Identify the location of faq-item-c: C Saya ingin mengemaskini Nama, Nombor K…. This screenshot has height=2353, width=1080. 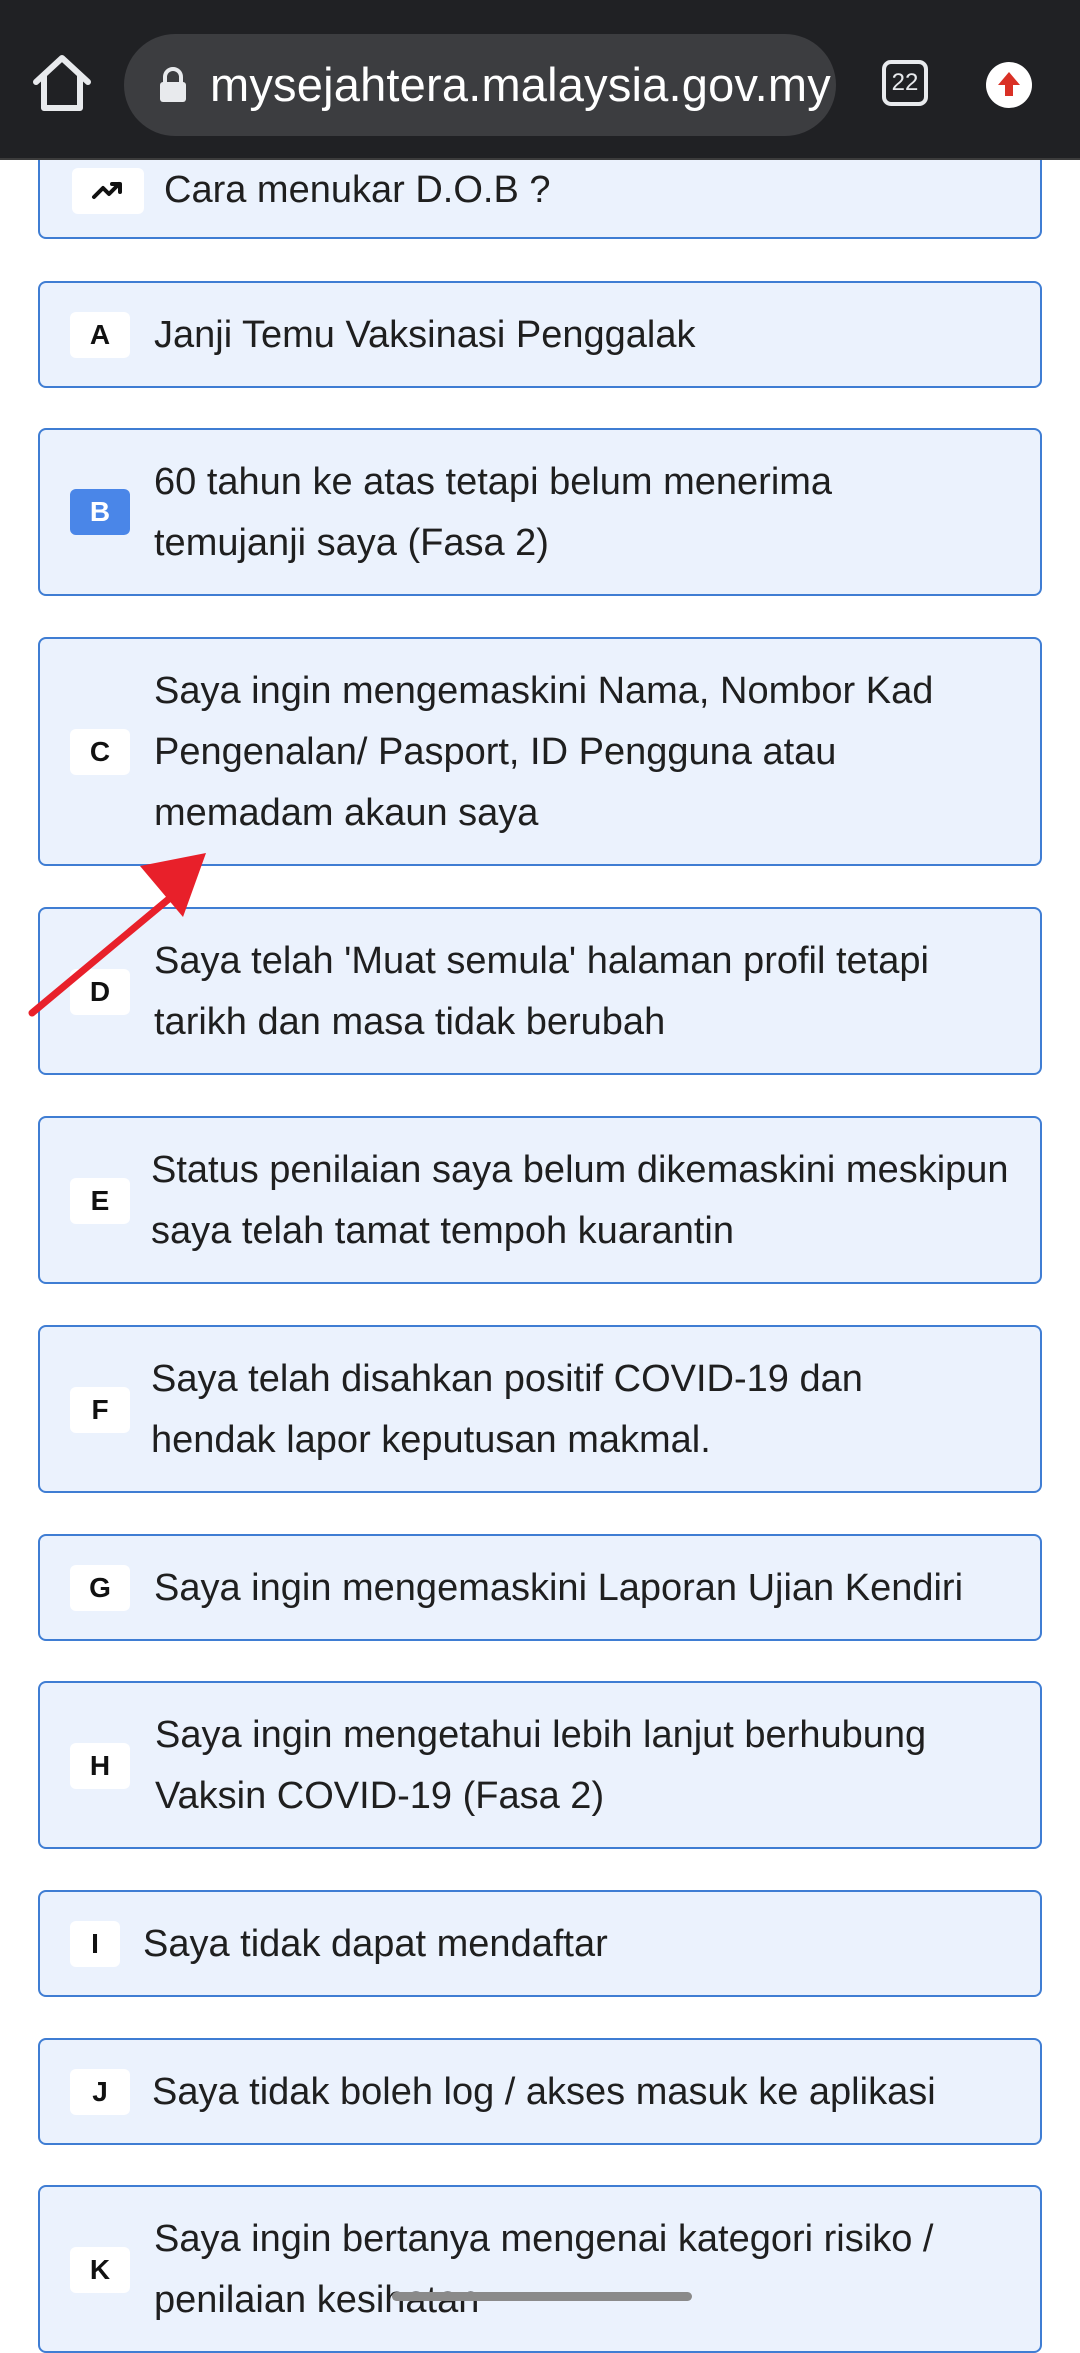
(540, 751).